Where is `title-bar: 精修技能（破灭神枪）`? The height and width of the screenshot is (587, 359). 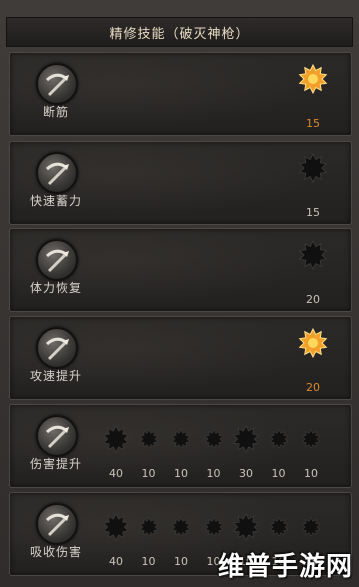 title-bar: 精修技能（破灭神枪） is located at coordinates (179, 32).